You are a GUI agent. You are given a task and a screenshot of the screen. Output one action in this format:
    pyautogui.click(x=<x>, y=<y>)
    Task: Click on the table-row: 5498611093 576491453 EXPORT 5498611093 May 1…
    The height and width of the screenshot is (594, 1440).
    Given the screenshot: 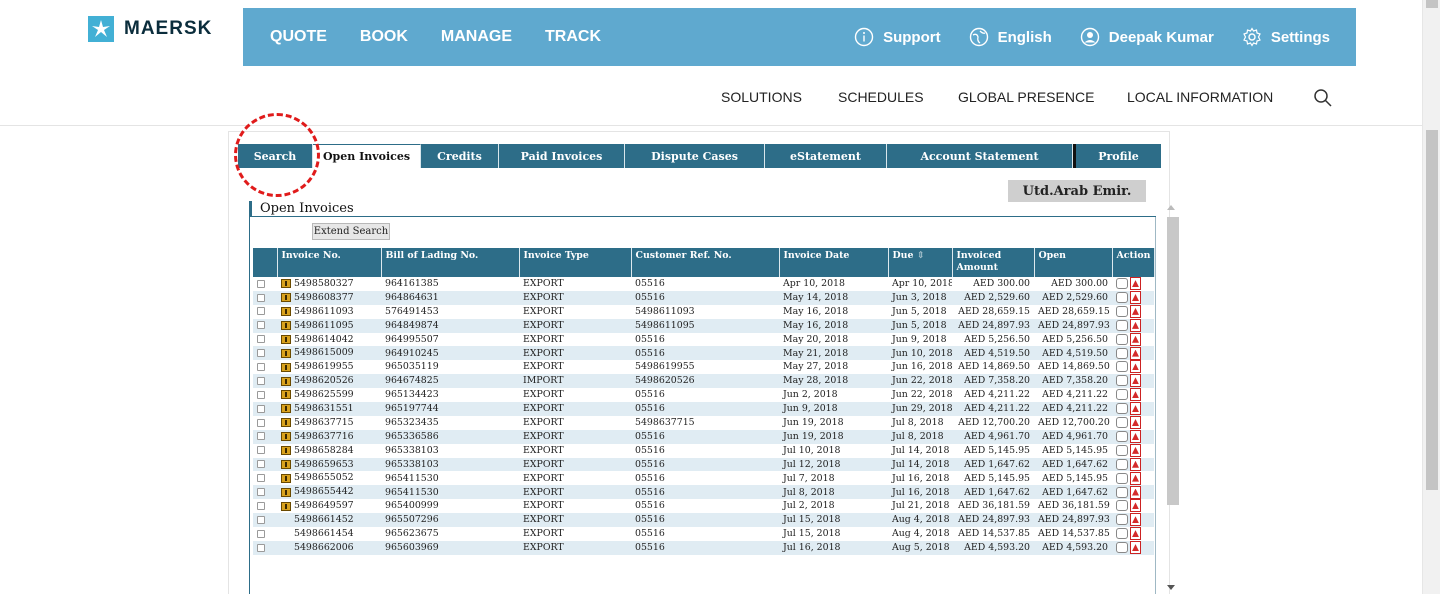 What is the action you would take?
    pyautogui.click(x=703, y=311)
    